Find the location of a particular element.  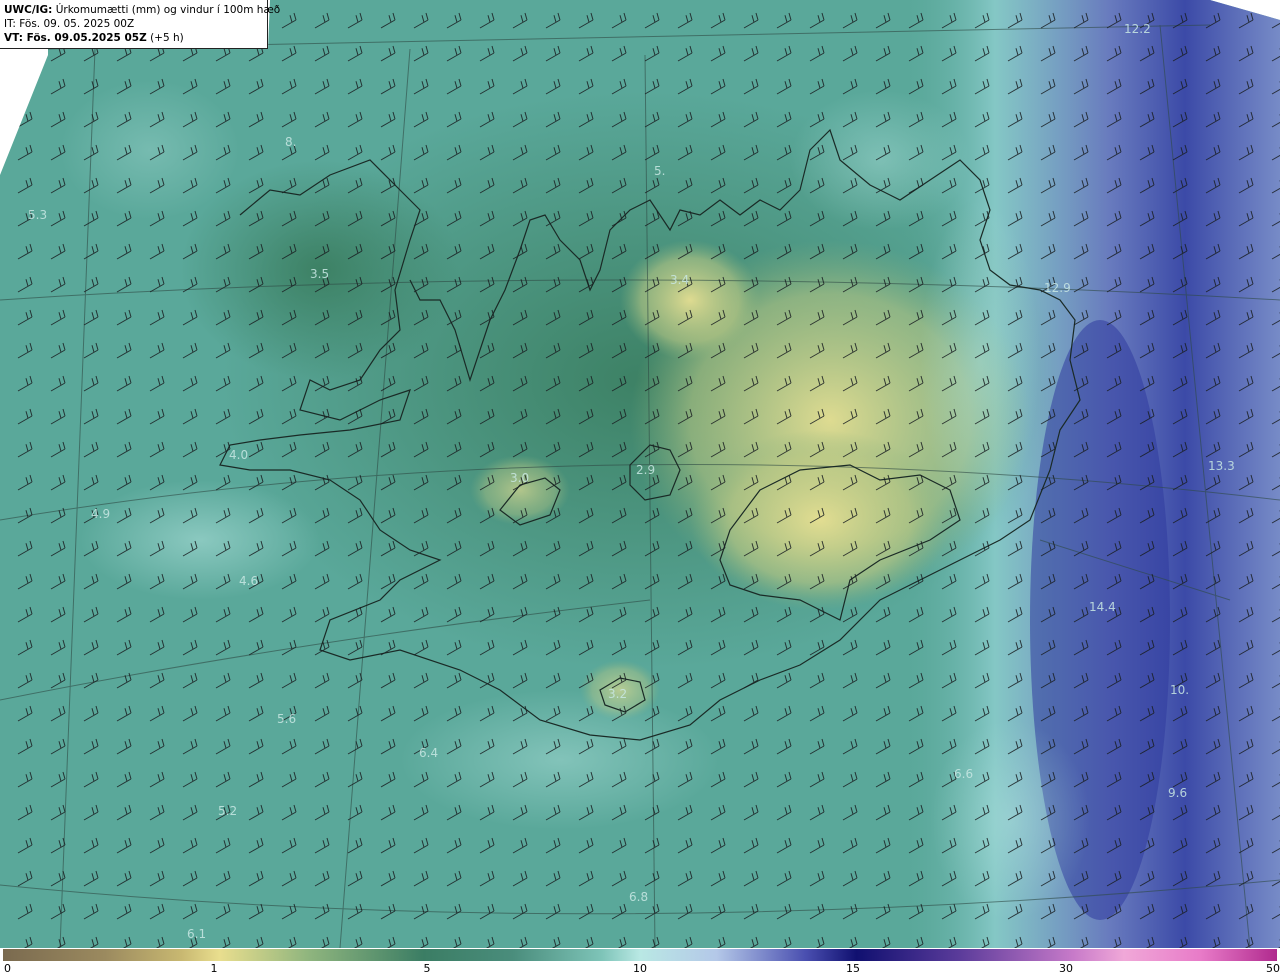

value-label: 8. is located at coordinates (290, 142).